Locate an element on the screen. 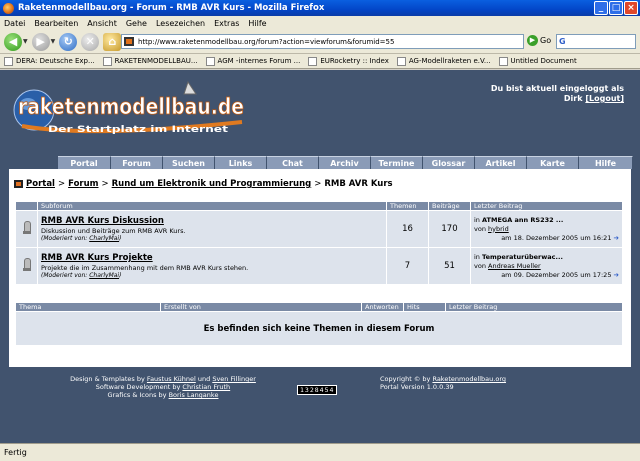 The height and width of the screenshot is (461, 640). menu-extras: Extras is located at coordinates (226, 23).